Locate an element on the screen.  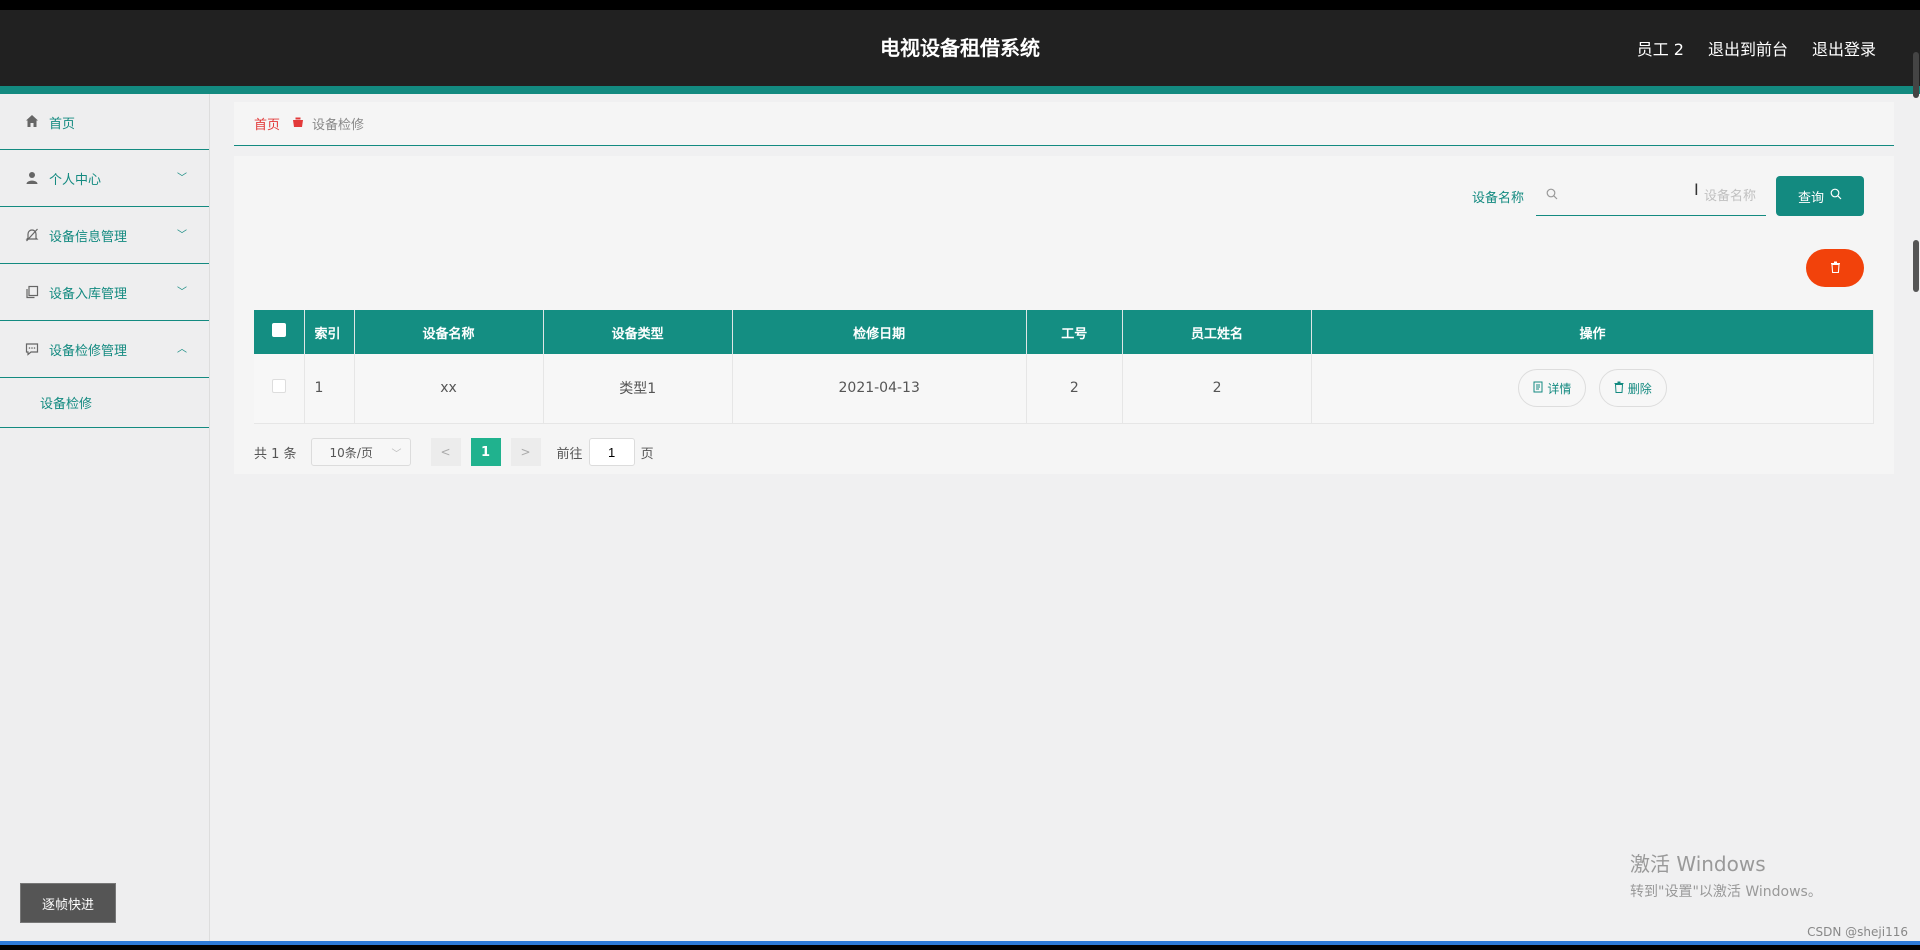
search-box is located at coordinates (1651, 196).